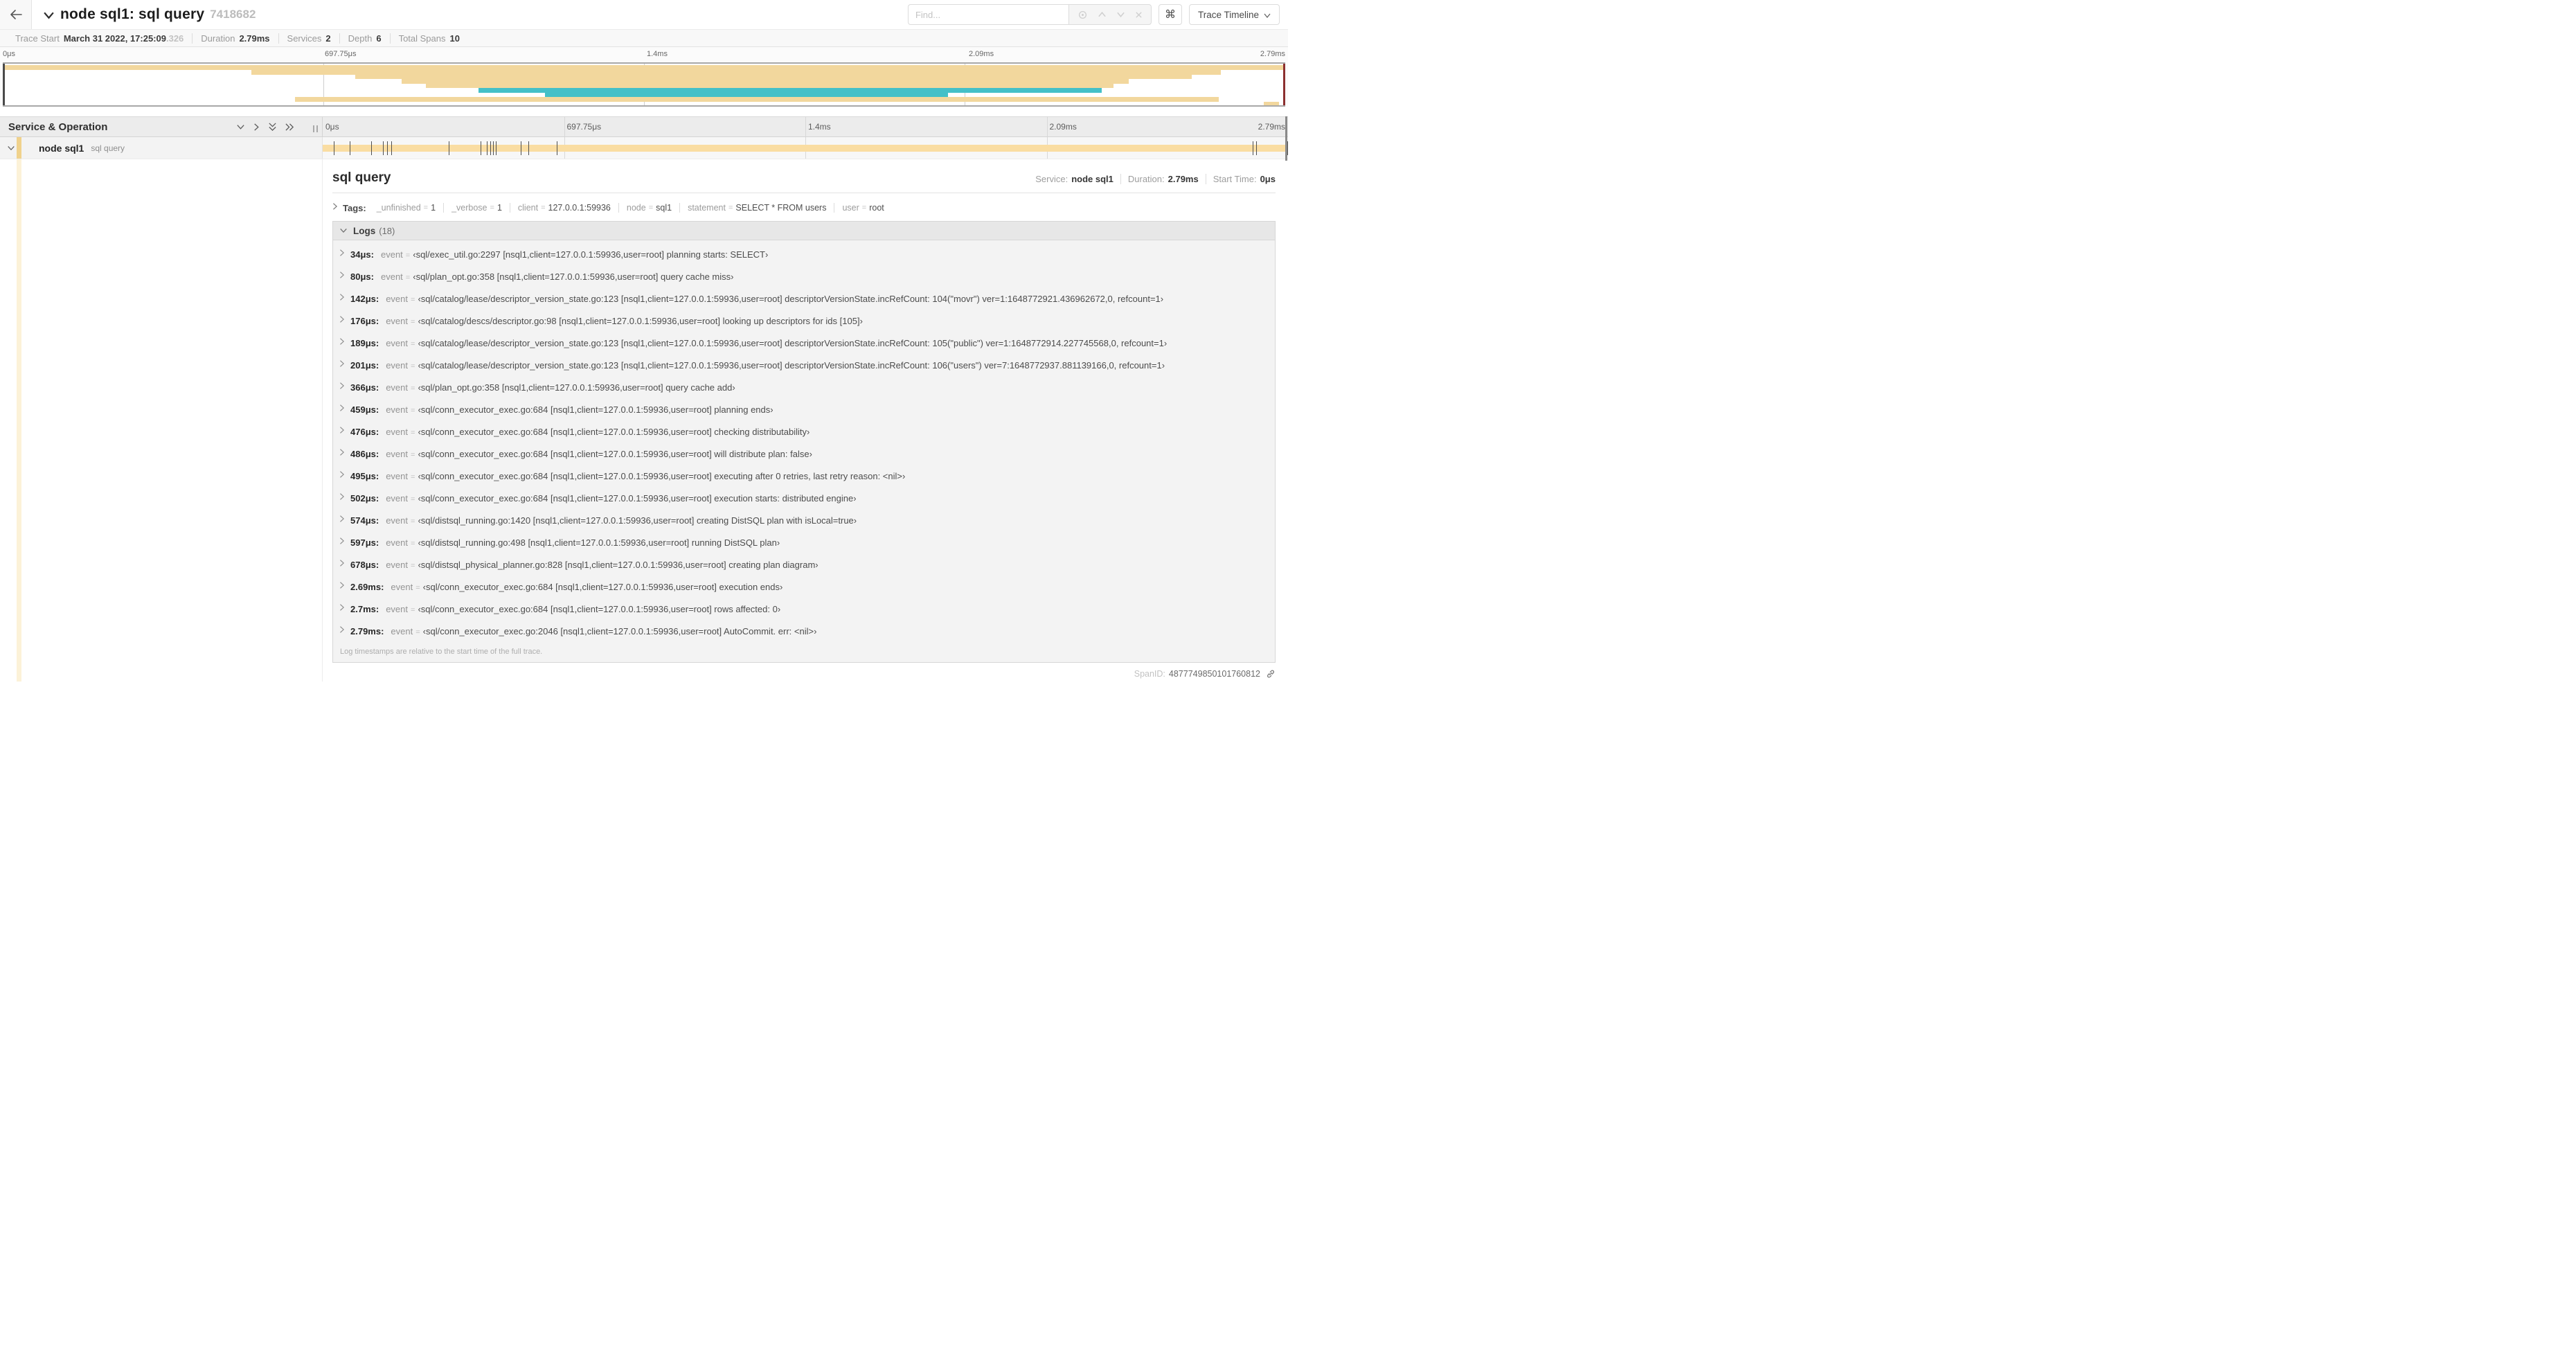 This screenshot has height=1363, width=2576. What do you see at coordinates (11, 148) in the screenshot?
I see `span-collapse-chevron-down-icon` at bounding box center [11, 148].